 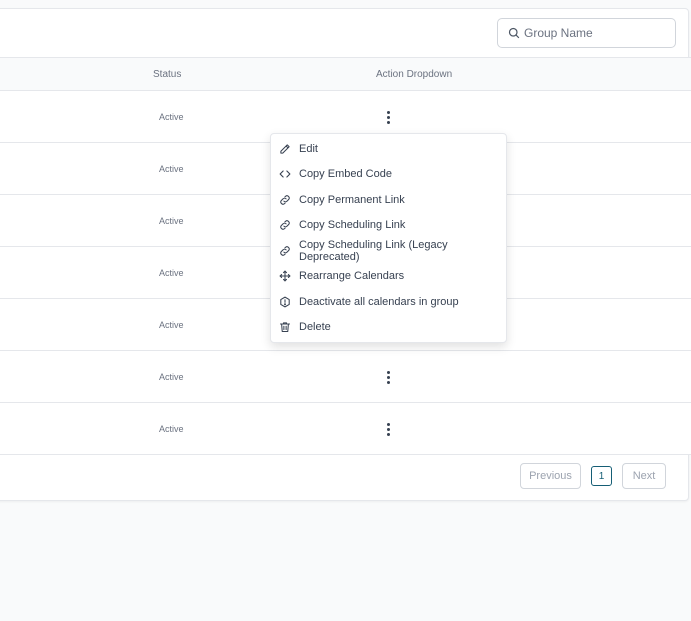 I want to click on menu-item-label: Copy Permanent Link, so click(x=352, y=200).